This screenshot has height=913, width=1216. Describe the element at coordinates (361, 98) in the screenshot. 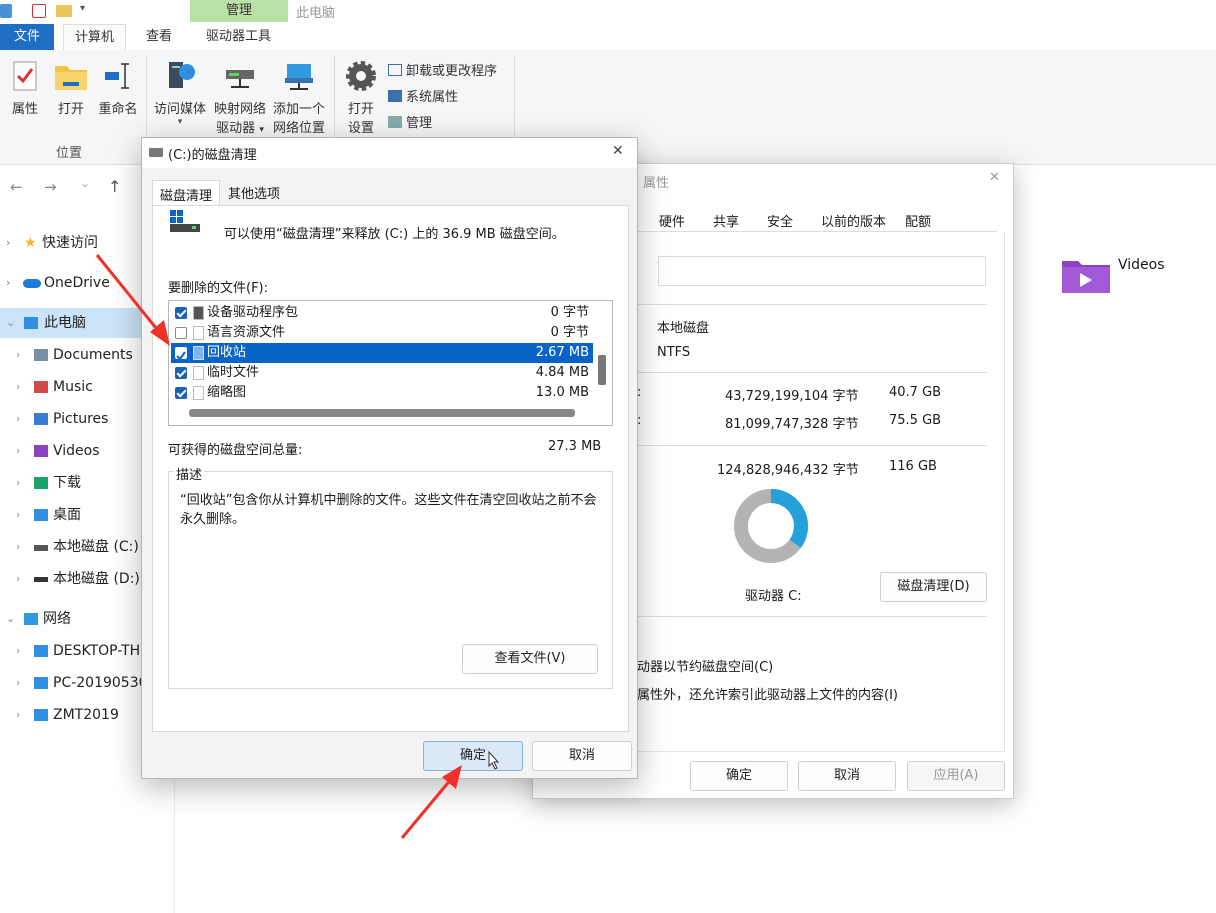

I see `open-settings-button: 打开 设置` at that location.